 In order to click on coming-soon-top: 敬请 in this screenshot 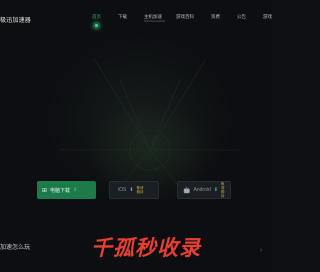, I will do `click(222, 186)`.